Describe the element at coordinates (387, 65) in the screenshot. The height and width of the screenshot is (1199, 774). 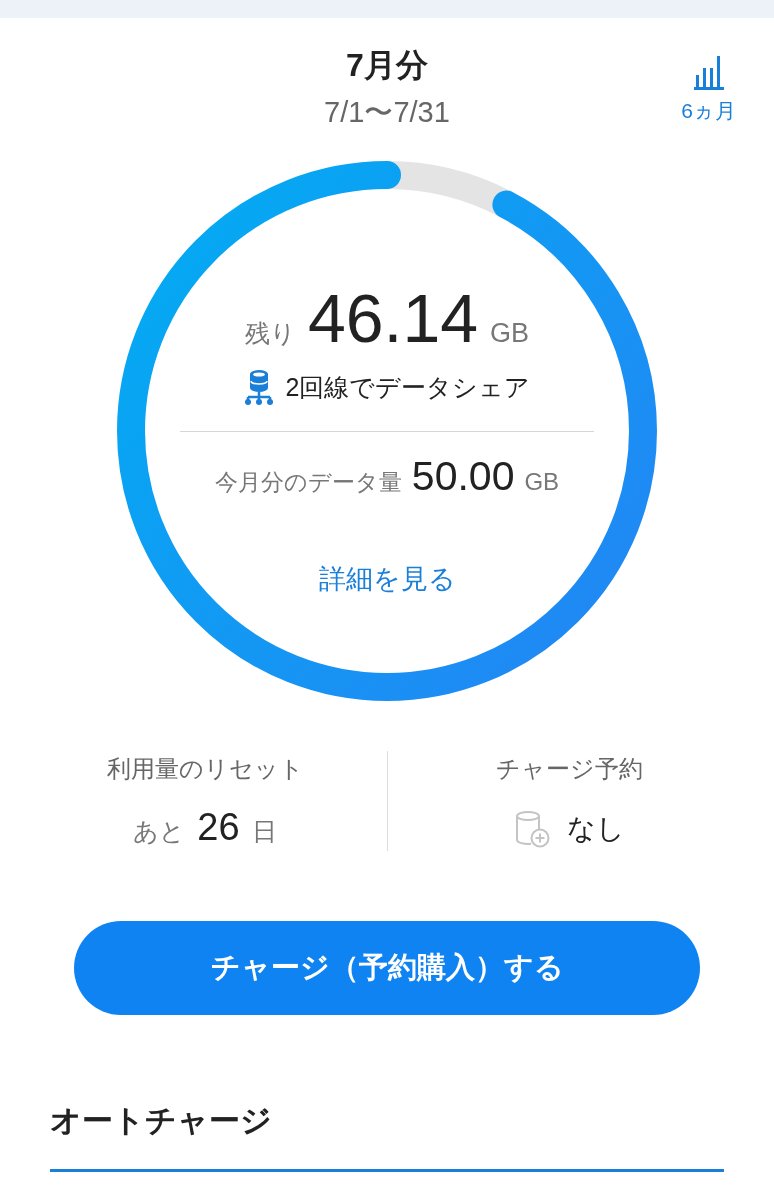
I see `month-title: 7月分` at that location.